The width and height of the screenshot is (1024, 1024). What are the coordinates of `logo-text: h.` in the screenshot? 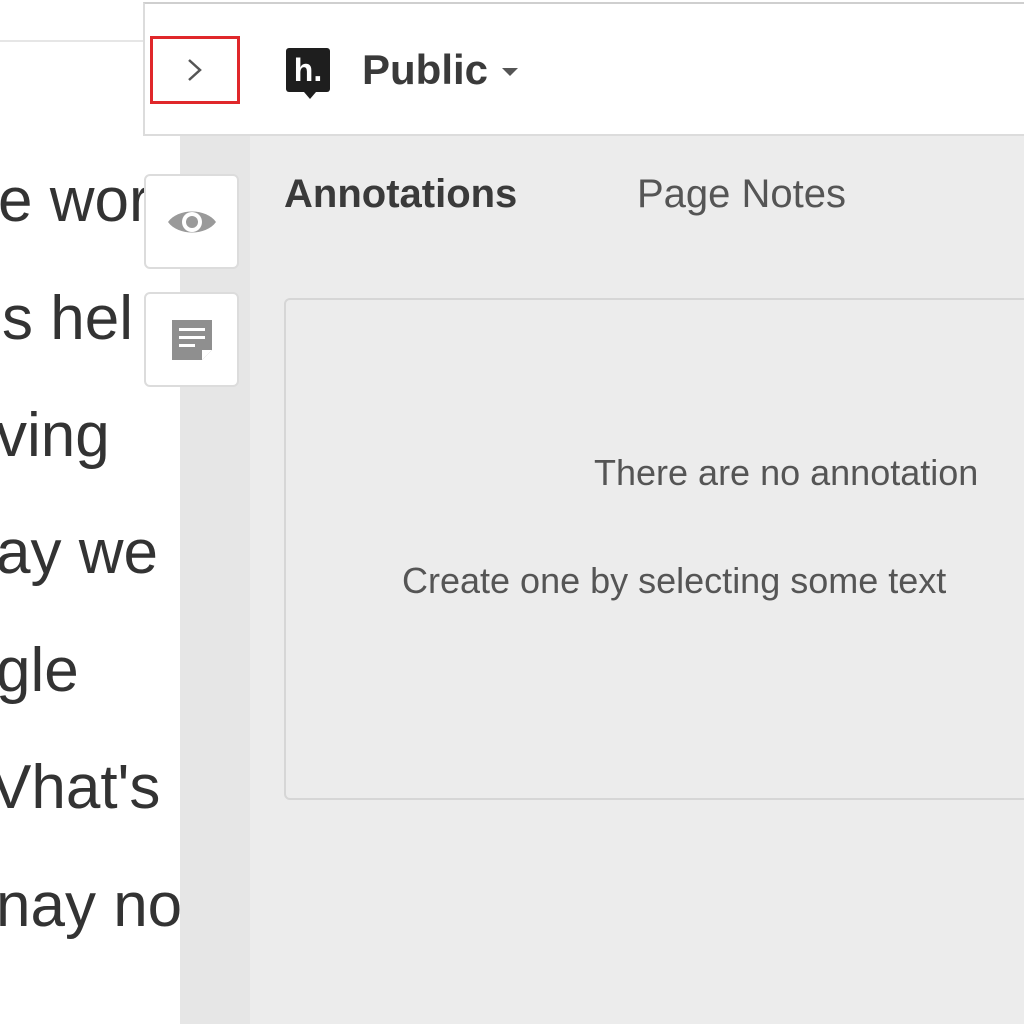 It's located at (308, 69).